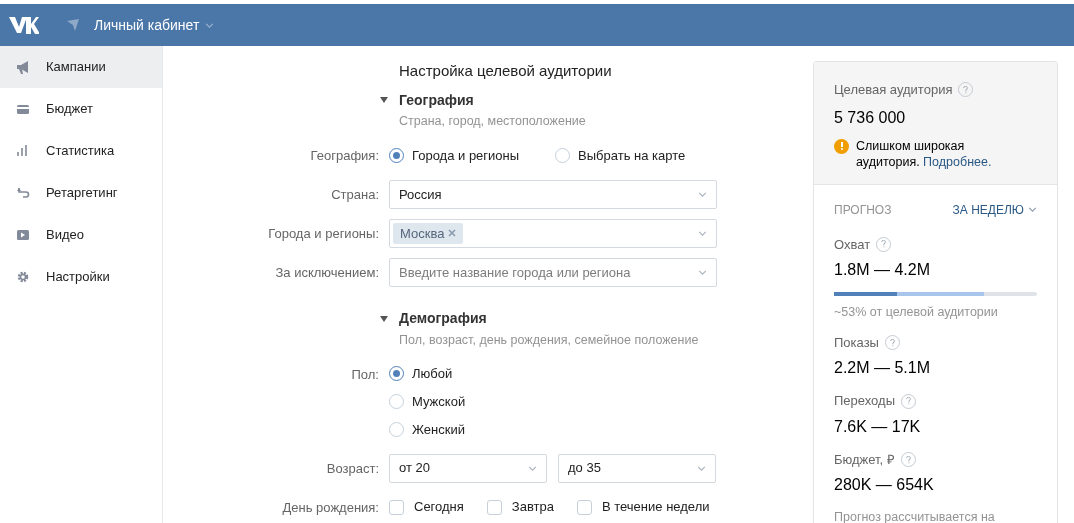  What do you see at coordinates (468, 468) in the screenshot?
I see `select-field: от 20` at bounding box center [468, 468].